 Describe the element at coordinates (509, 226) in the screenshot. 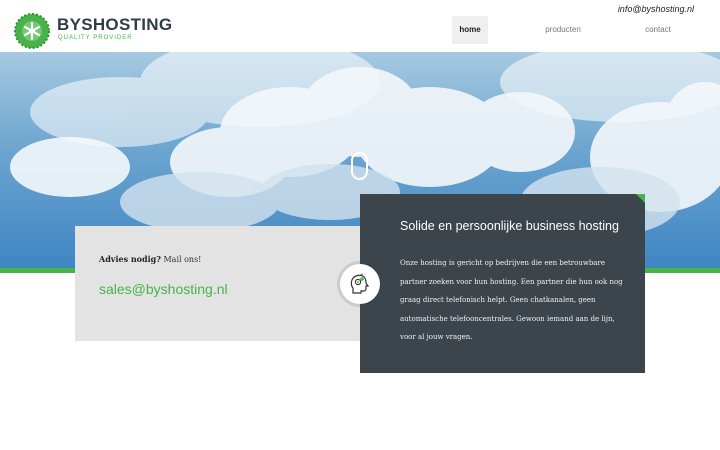

I see `info-title: Solide en persoonlijke business hosting` at that location.